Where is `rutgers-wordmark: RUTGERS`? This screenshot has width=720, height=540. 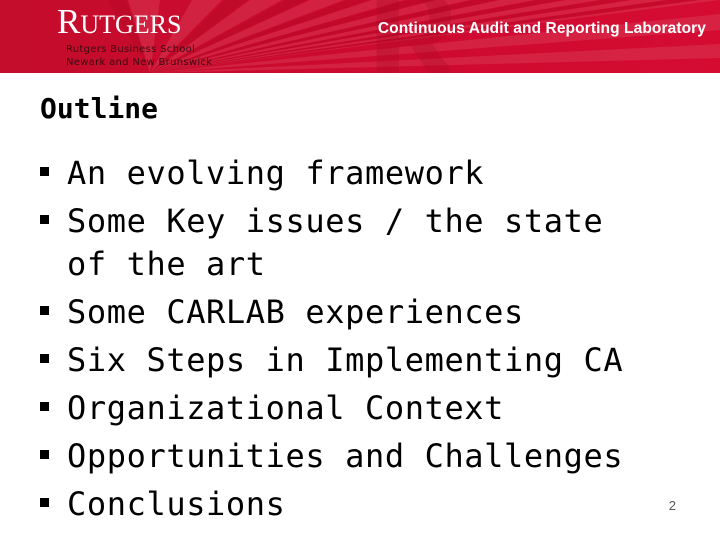
rutgers-wordmark: RUTGERS is located at coordinates (207, 23).